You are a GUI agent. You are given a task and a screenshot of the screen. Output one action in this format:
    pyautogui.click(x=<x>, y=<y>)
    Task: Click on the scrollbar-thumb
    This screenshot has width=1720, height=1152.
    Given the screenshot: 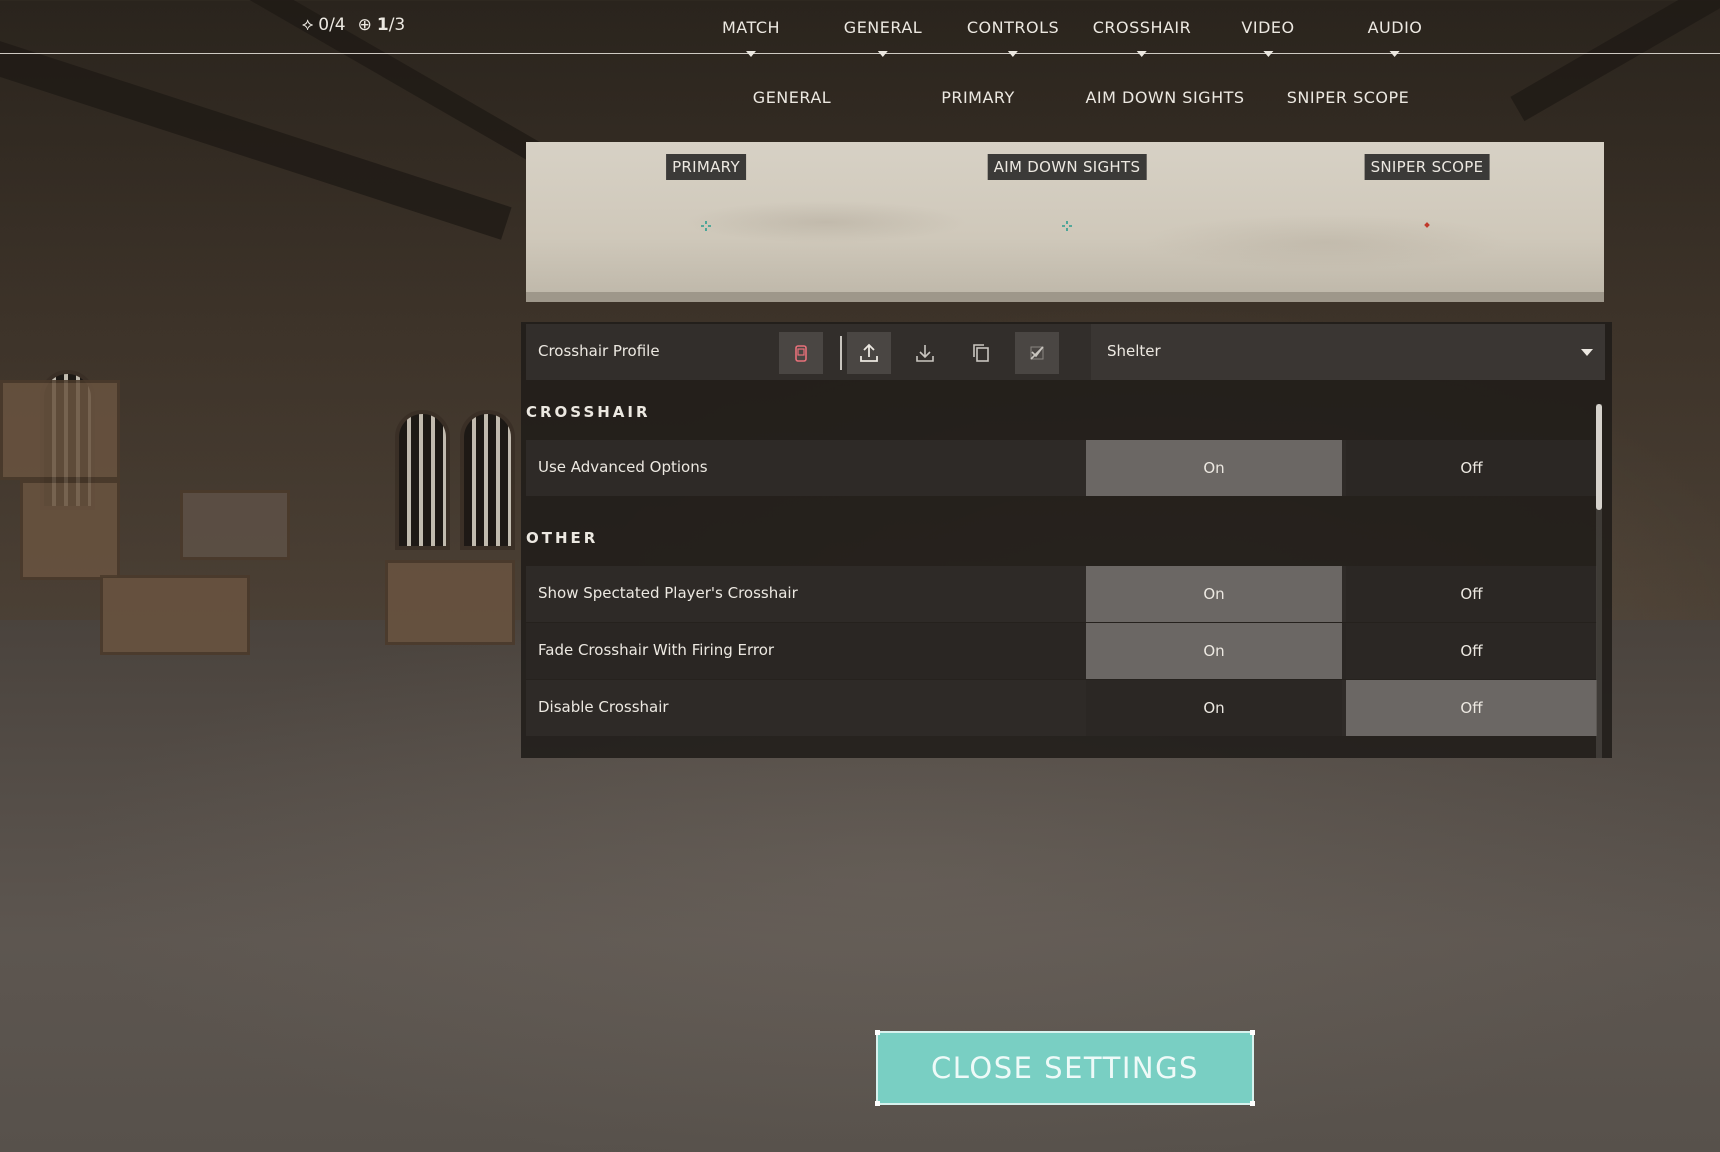 What is the action you would take?
    pyautogui.click(x=1599, y=457)
    